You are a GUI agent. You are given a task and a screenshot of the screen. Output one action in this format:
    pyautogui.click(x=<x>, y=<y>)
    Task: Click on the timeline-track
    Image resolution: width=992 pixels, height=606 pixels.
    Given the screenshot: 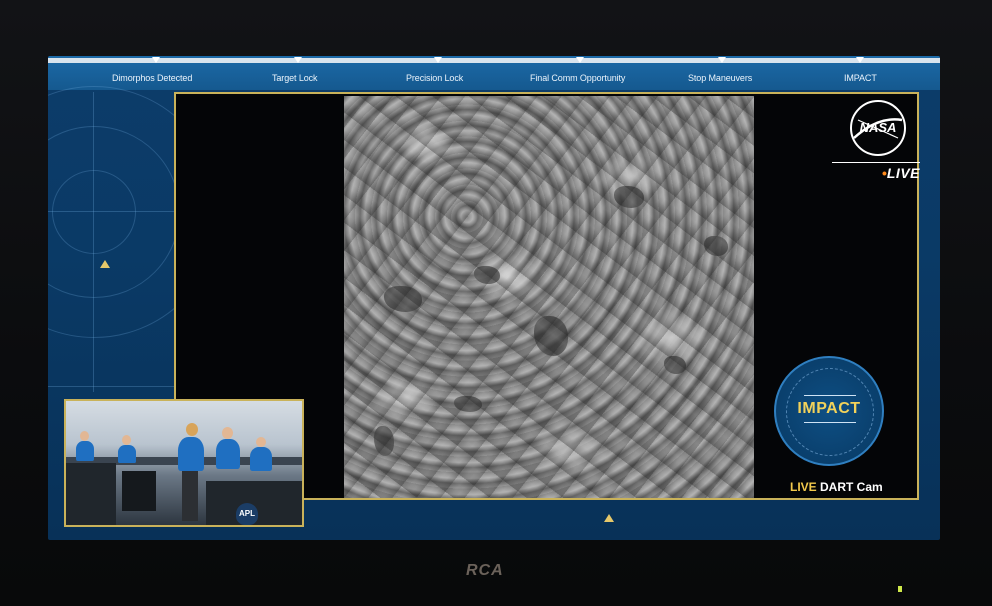 What is the action you would take?
    pyautogui.click(x=494, y=60)
    